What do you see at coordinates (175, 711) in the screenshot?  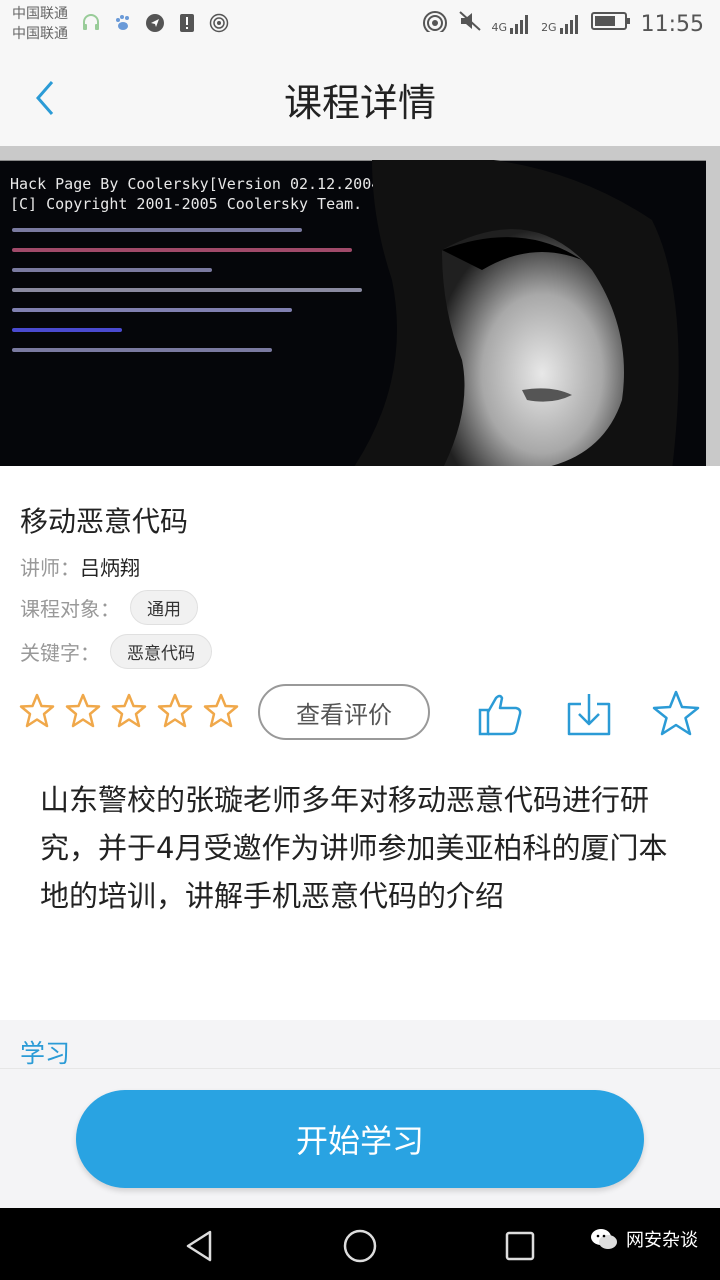 I see `star-4-icon` at bounding box center [175, 711].